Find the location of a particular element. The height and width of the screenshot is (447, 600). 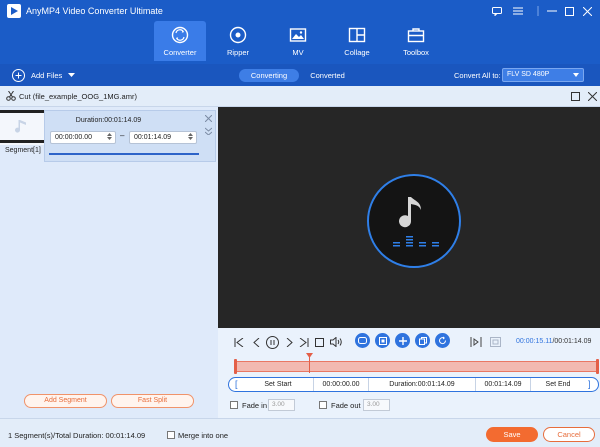

segment-duration: Duration:00:01:14.09 is located at coordinates (108, 120).